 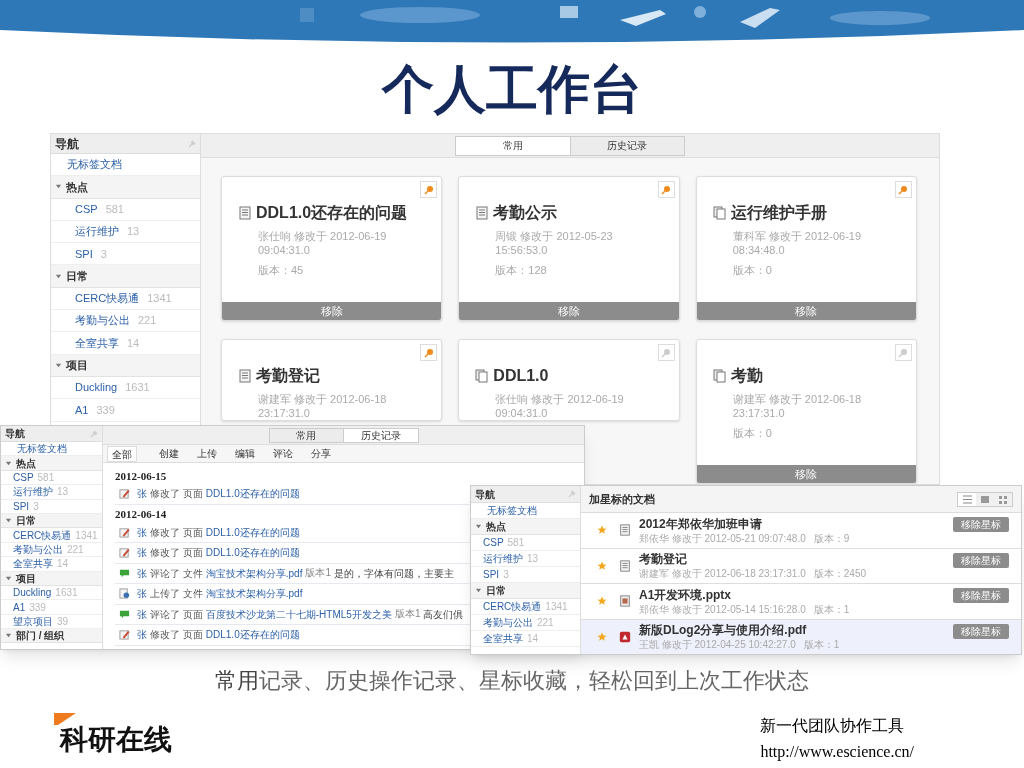 I want to click on view-toggle, so click(x=985, y=499).